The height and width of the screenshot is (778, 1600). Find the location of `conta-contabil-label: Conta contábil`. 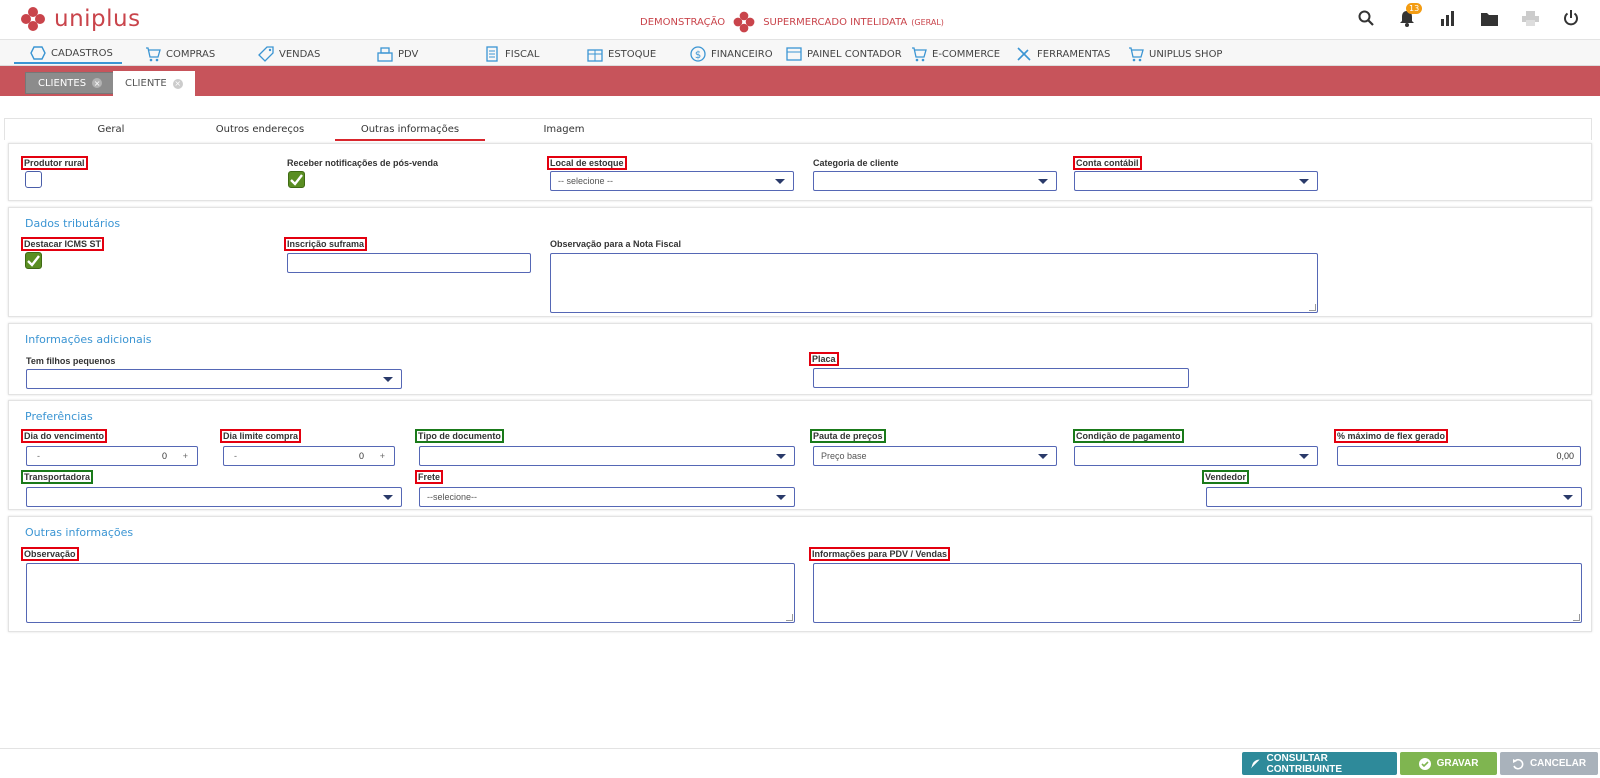

conta-contabil-label: Conta contábil is located at coordinates (1107, 163).